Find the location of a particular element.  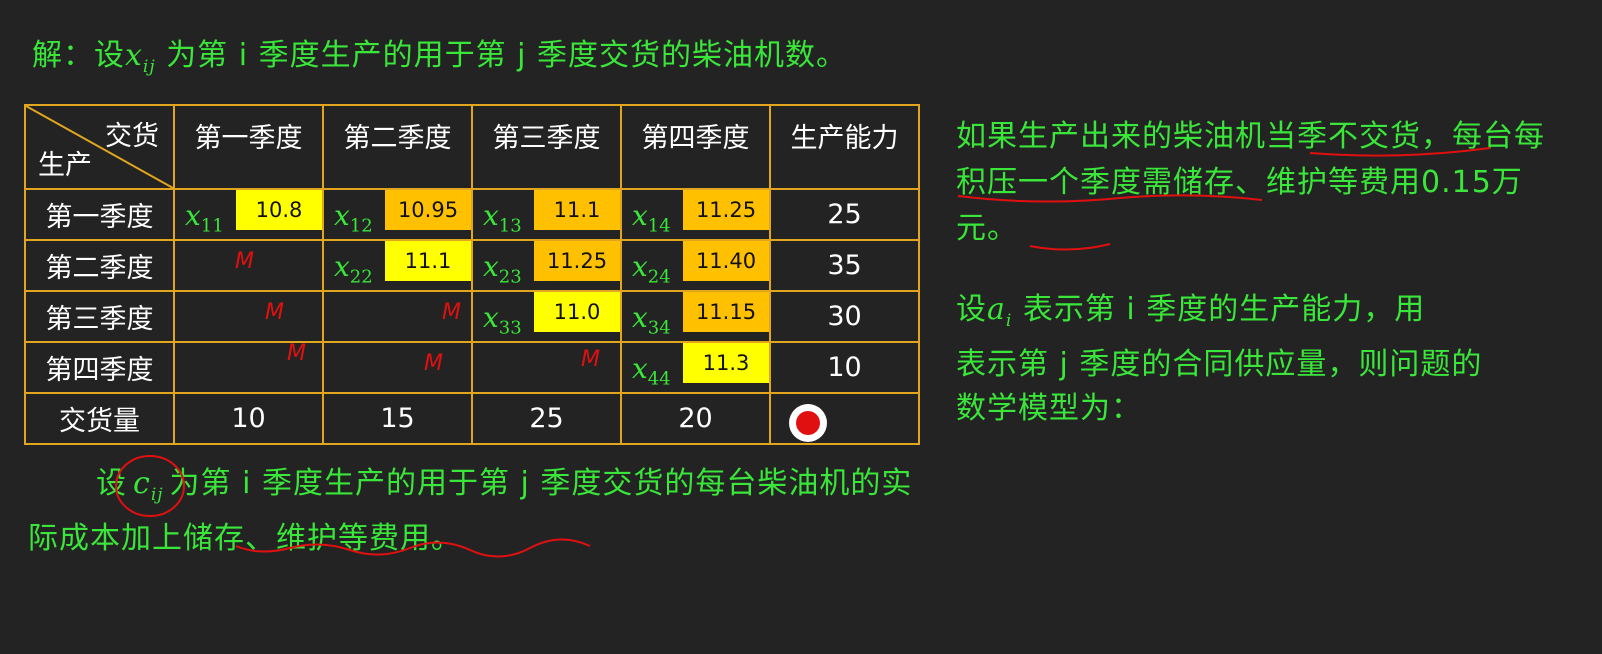

column-header: 第一季度 is located at coordinates (248, 147).